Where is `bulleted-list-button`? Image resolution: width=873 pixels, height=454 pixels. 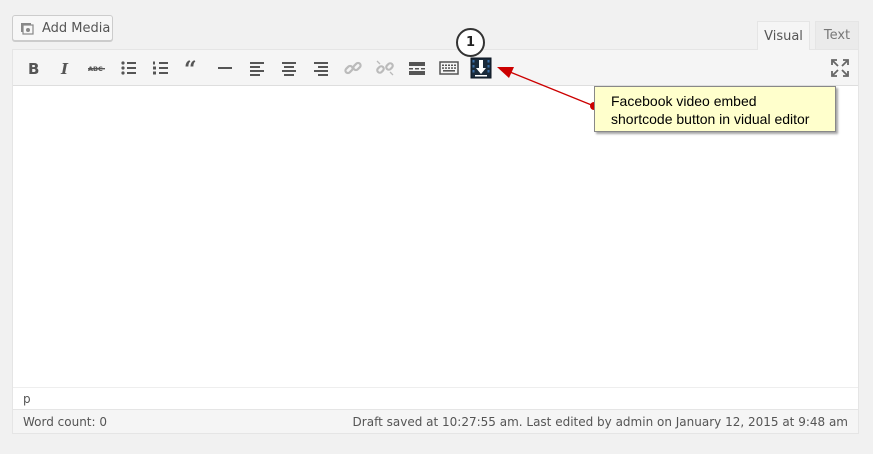 bulleted-list-button is located at coordinates (129, 68).